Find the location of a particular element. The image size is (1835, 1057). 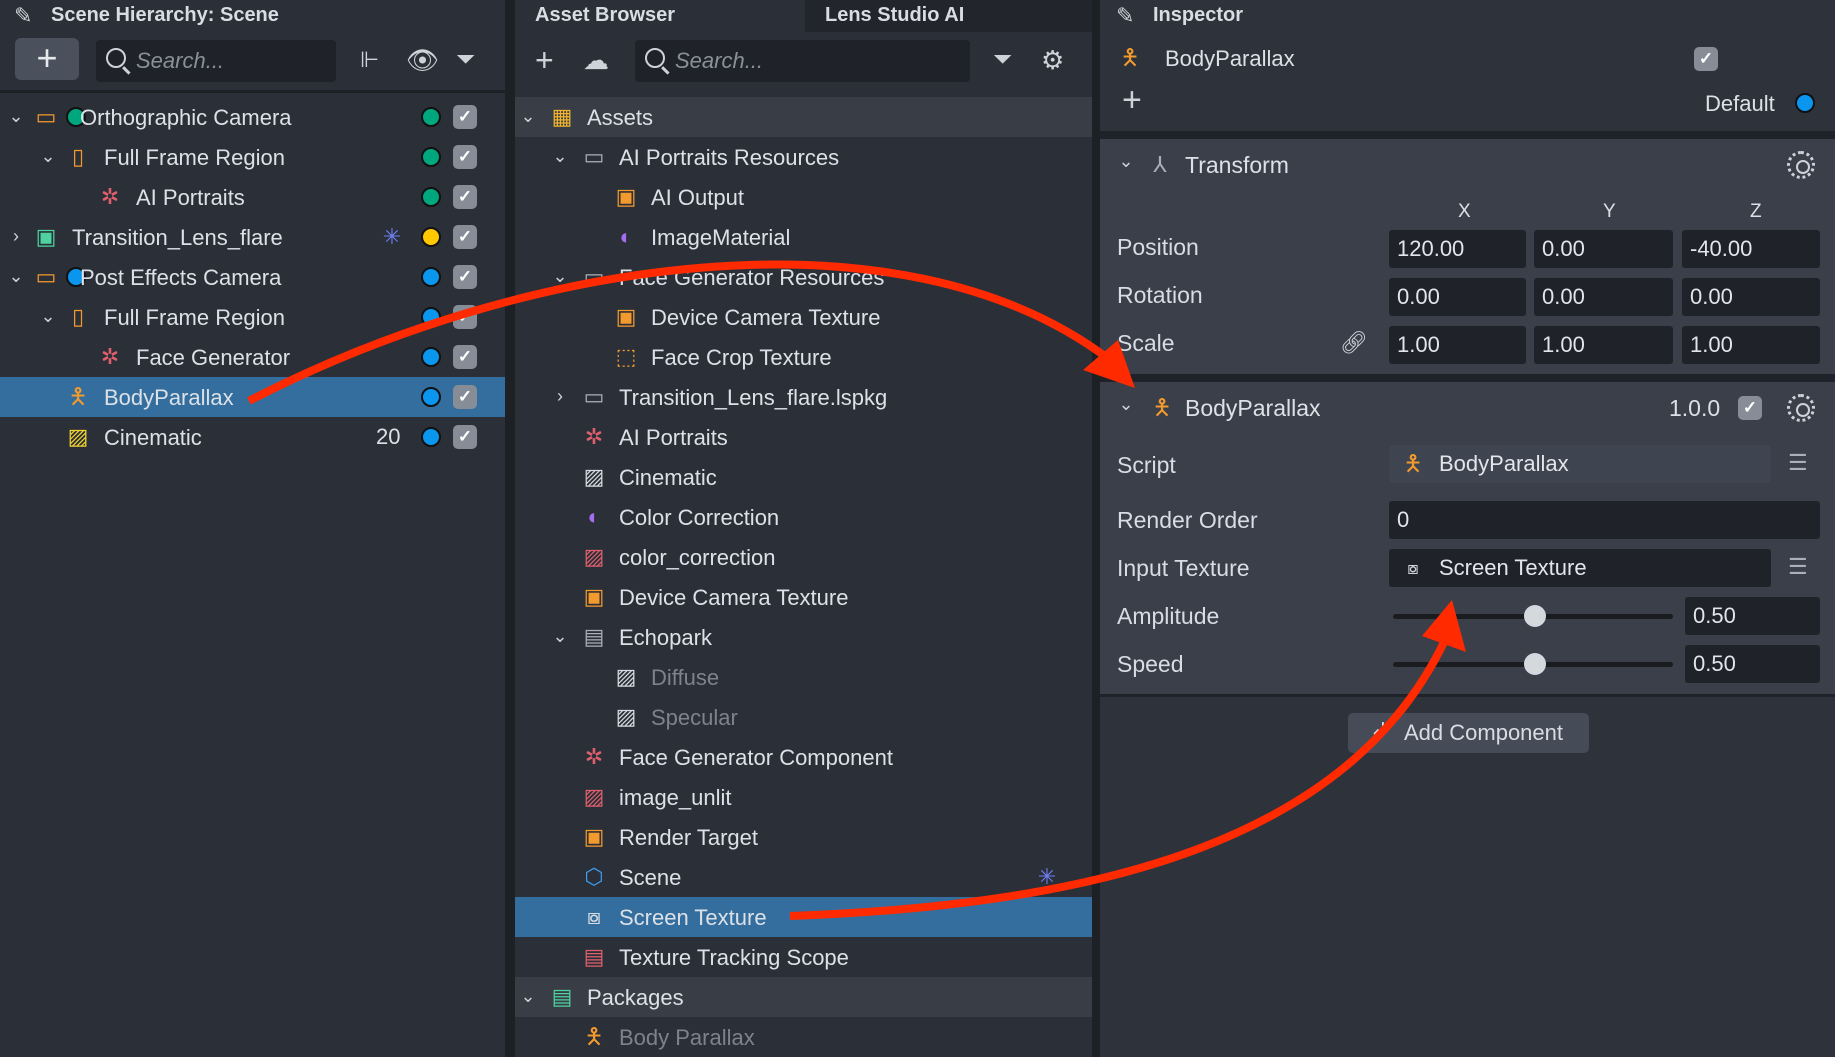

settings-gear-icon: ⚙ is located at coordinates (1052, 60).